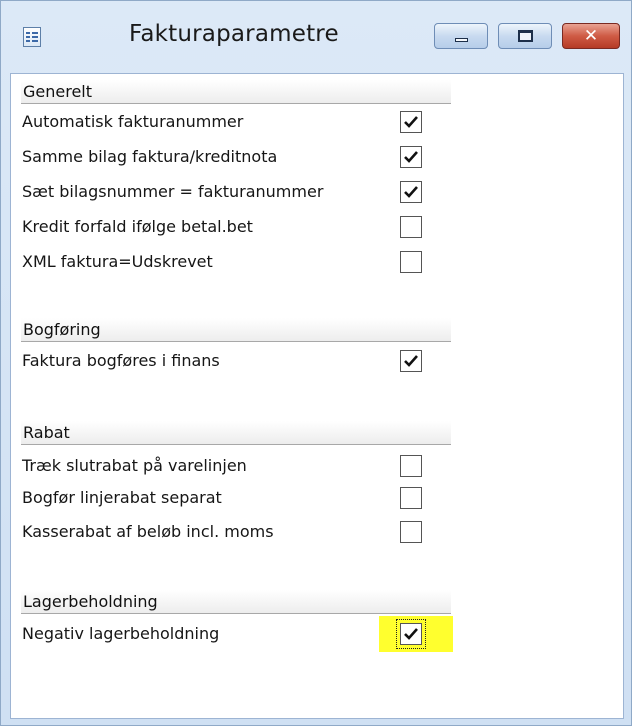 The width and height of the screenshot is (632, 726). What do you see at coordinates (117, 261) in the screenshot?
I see `option-label: XML faktura=Udskrevet` at bounding box center [117, 261].